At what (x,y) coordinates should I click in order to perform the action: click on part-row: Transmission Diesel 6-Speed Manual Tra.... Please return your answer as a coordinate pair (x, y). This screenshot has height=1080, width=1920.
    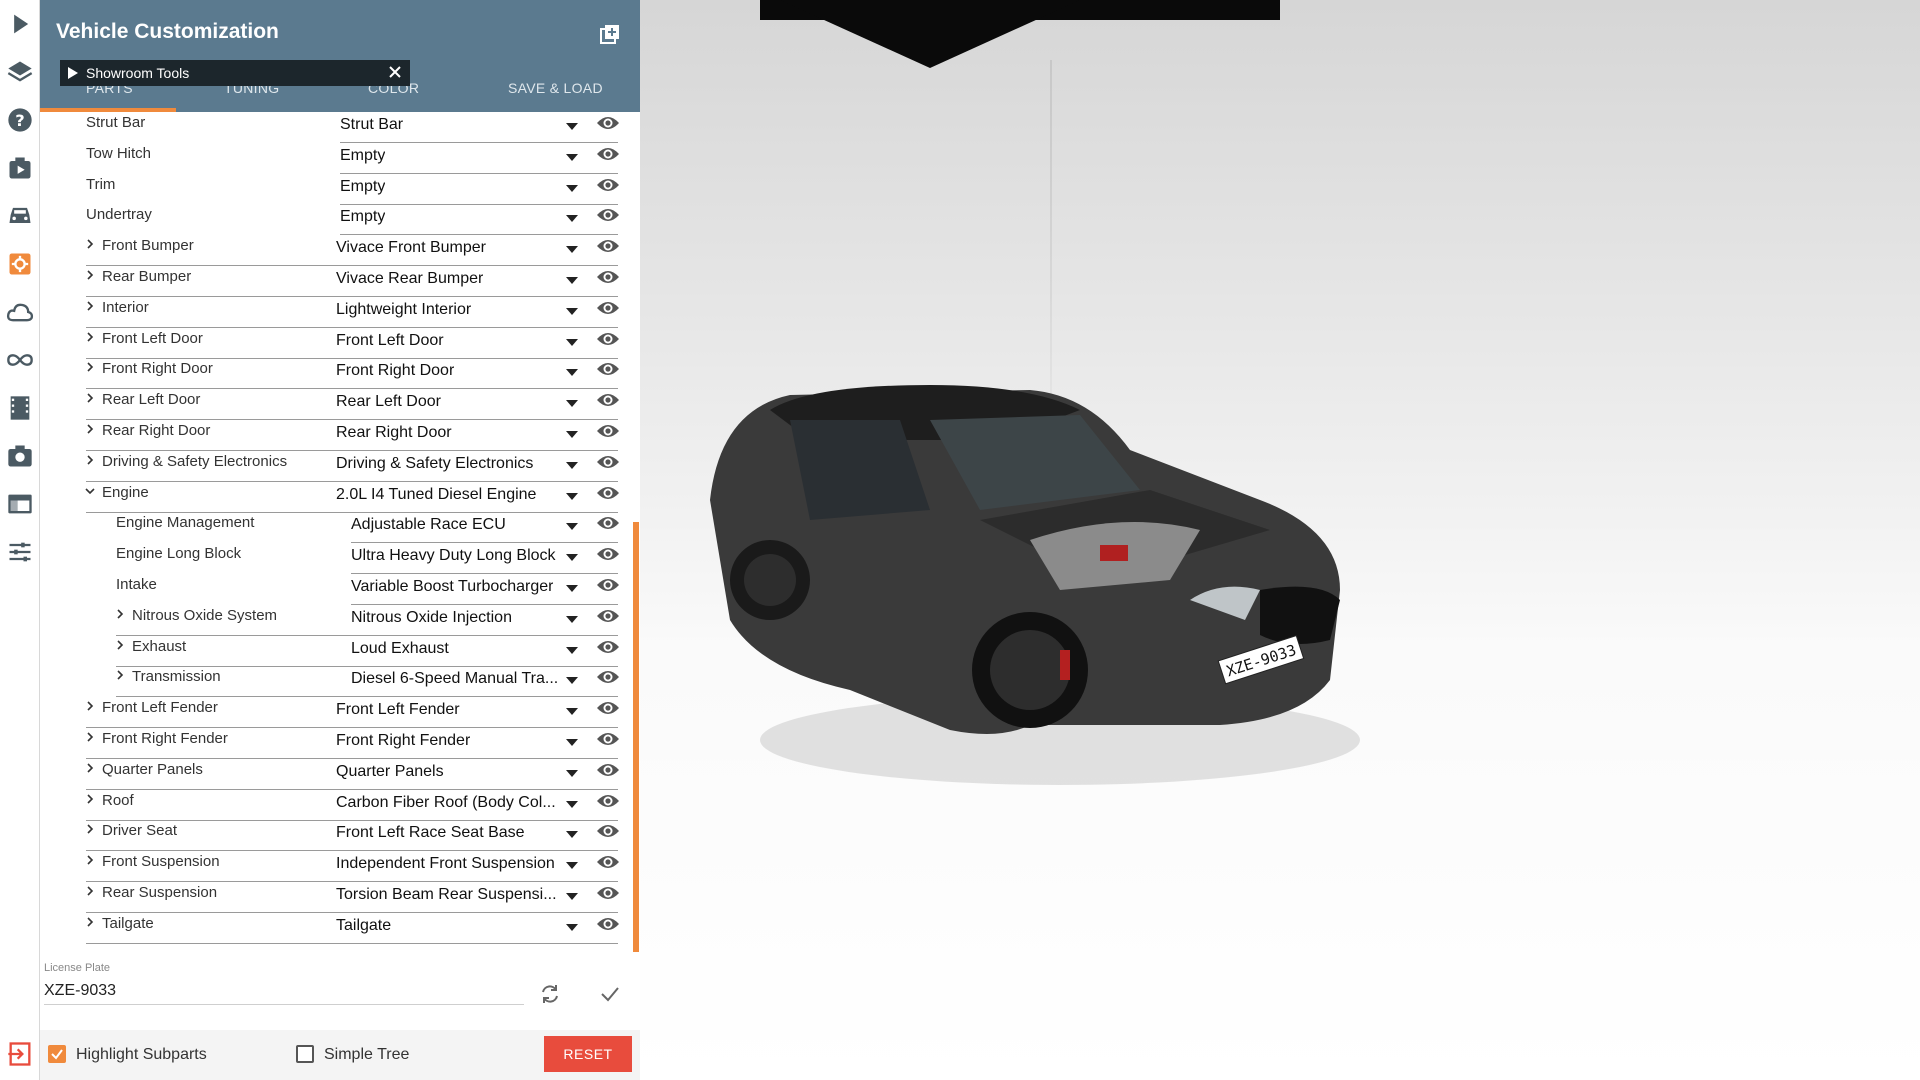
    Looking at the image, I should click on (330, 682).